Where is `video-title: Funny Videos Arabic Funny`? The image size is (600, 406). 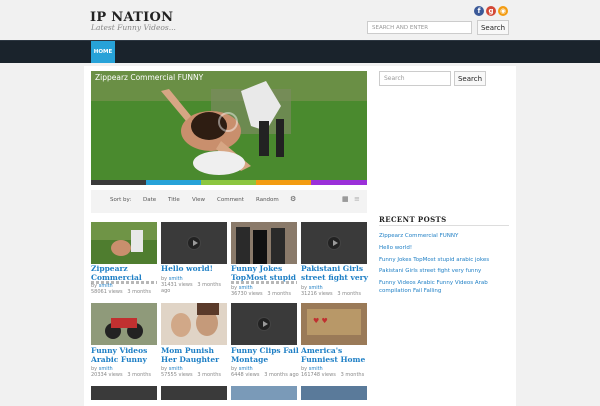 video-title: Funny Videos Arabic Funny is located at coordinates (125, 355).